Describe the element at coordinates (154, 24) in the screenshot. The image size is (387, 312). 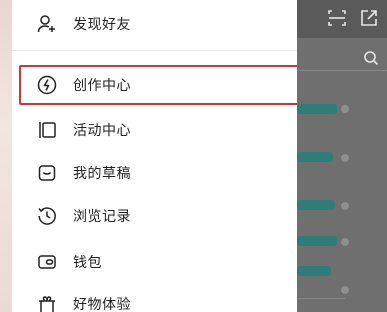
I see `menu-item-find-friends: 发现好友` at that location.